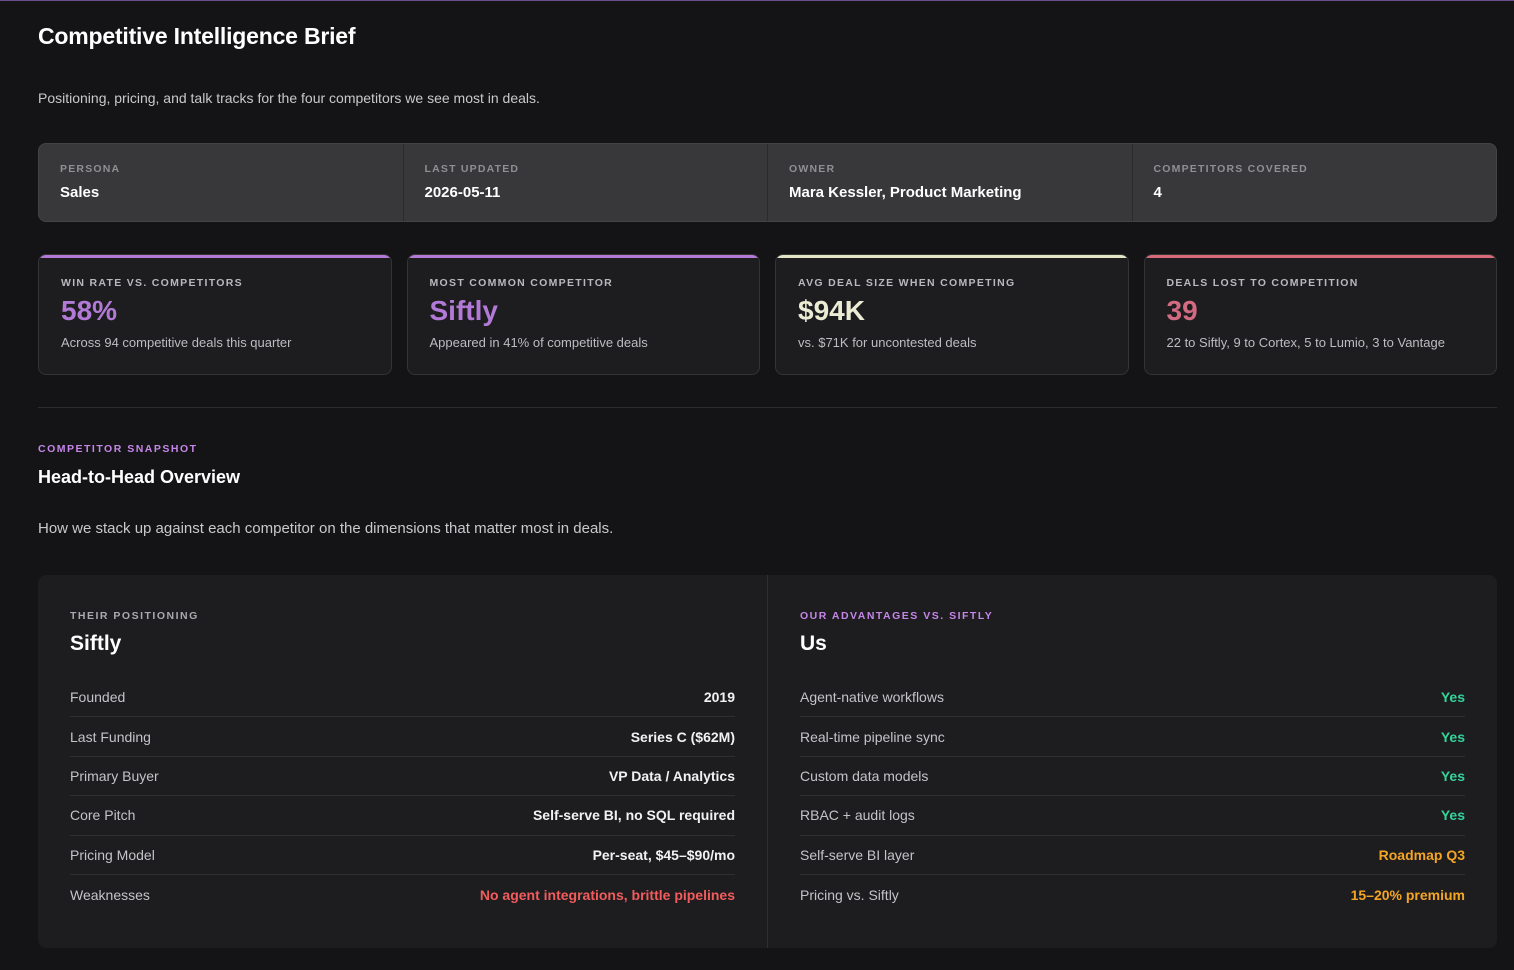 This screenshot has height=970, width=1514. I want to click on row-label: Founded, so click(98, 697).